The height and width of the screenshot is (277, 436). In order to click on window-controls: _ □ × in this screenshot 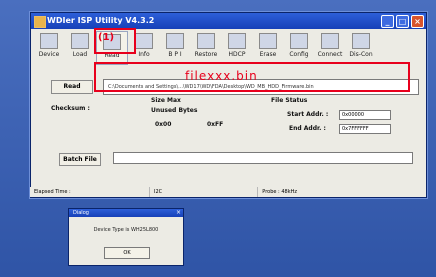, I will do `click(402, 21)`.